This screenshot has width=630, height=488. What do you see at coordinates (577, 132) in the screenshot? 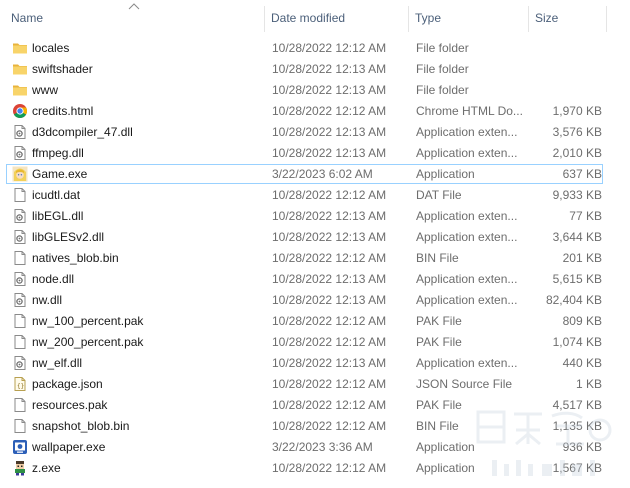
I see `file-size: 3,576 KB` at bounding box center [577, 132].